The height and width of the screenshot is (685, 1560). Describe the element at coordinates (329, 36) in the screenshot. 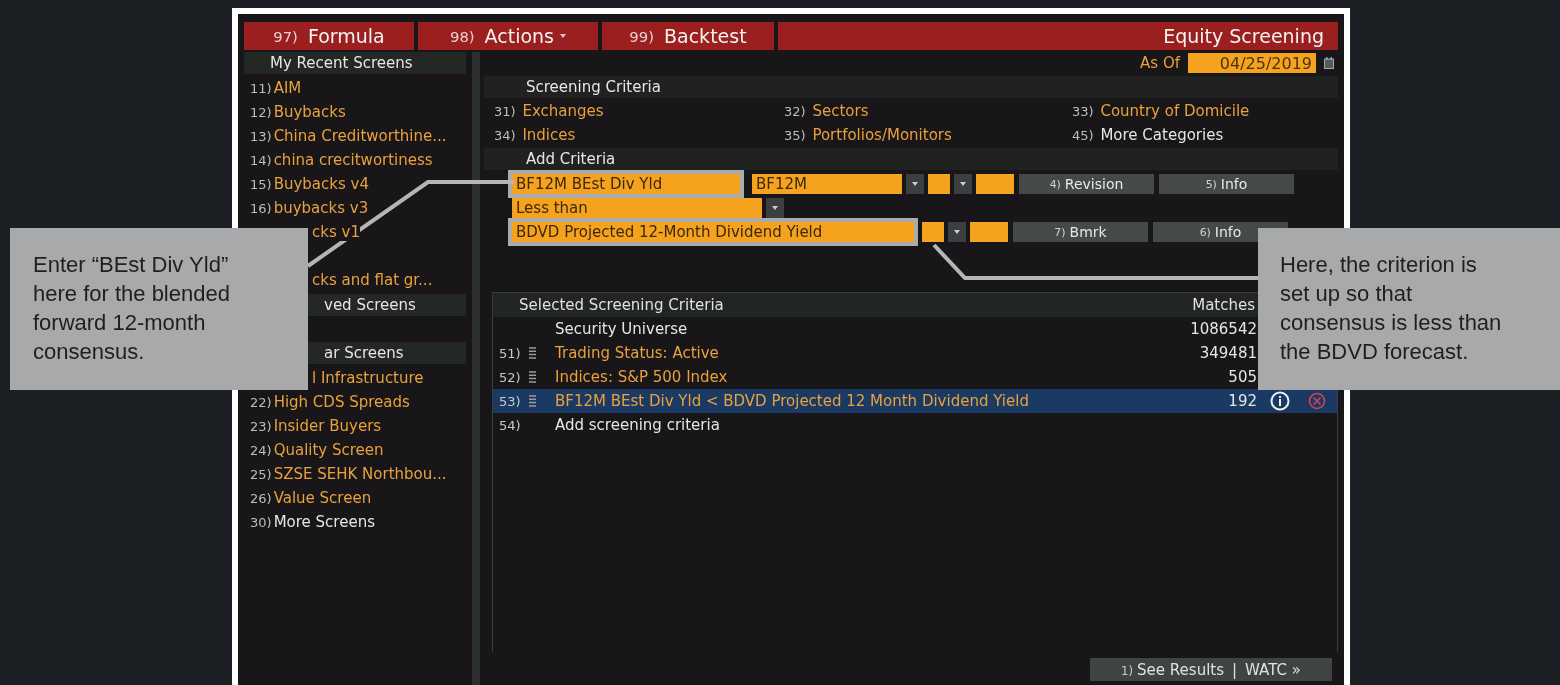

I see `toolbar-tab: 97) Formula` at that location.